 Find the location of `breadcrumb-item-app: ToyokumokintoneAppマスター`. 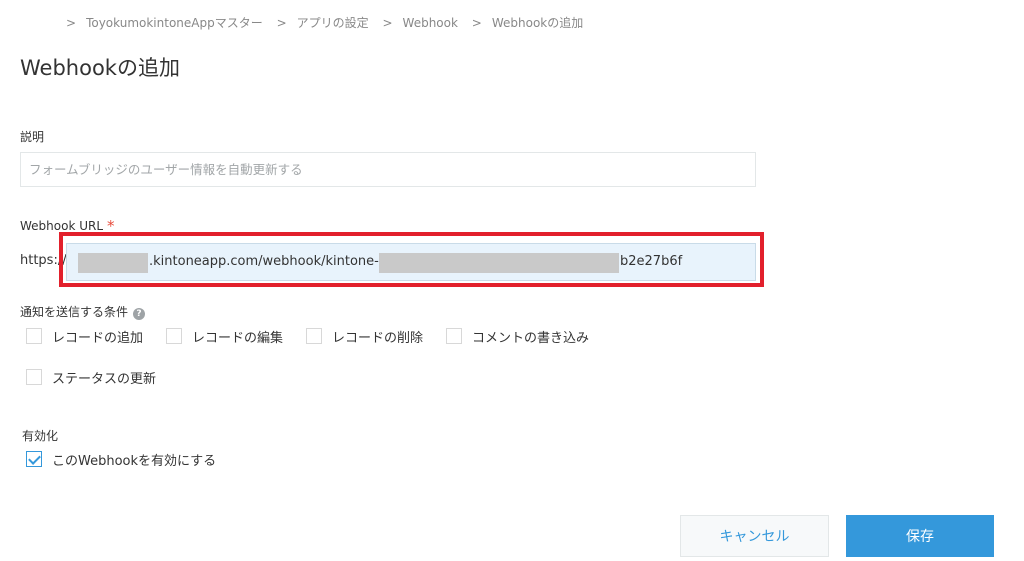

breadcrumb-item-app: ToyokumokintoneAppマスター is located at coordinates (174, 23).